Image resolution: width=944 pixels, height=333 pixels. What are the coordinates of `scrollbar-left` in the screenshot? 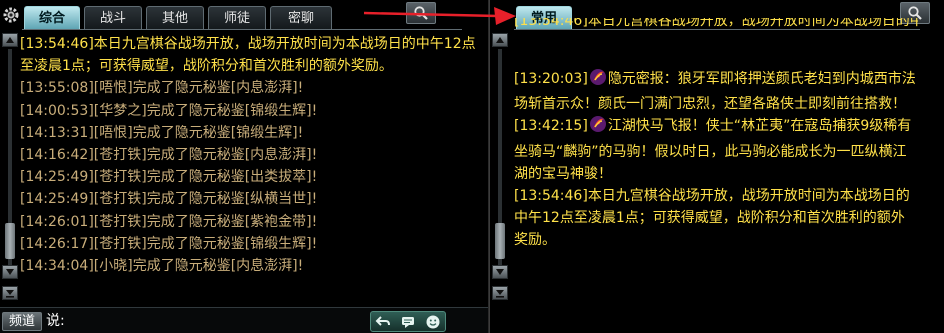 It's located at (10, 168).